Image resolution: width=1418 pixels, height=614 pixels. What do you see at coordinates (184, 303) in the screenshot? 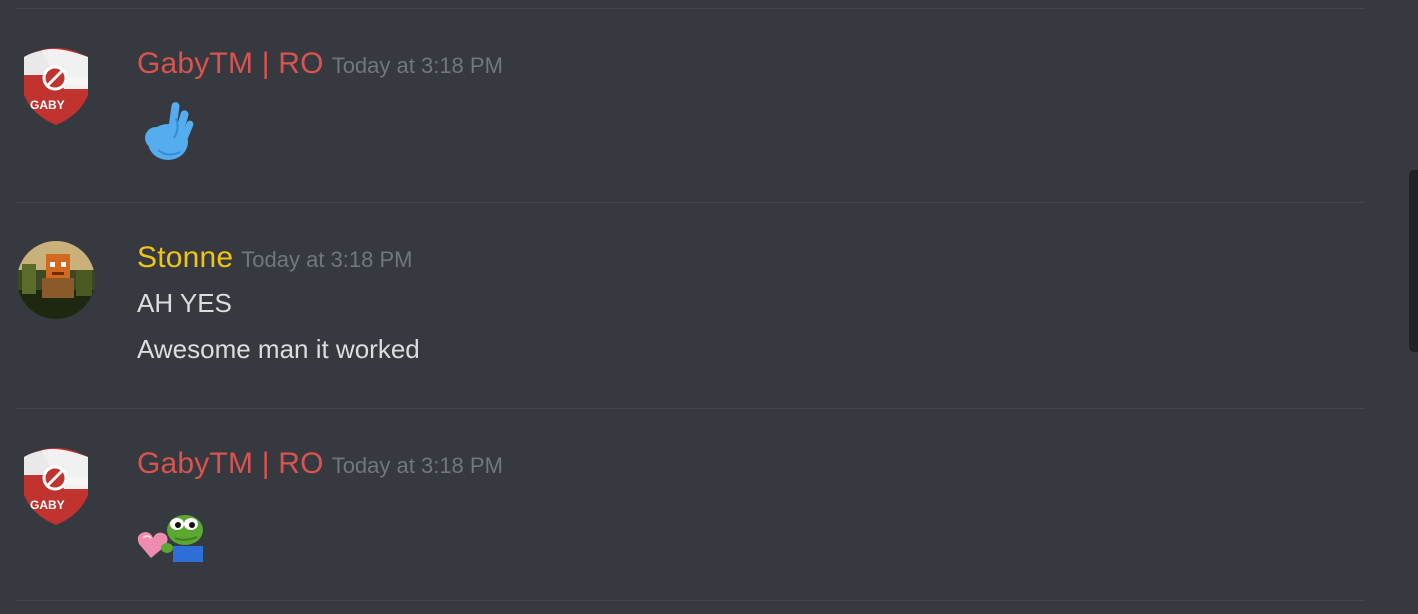
I see `message-text: AH YES` at bounding box center [184, 303].